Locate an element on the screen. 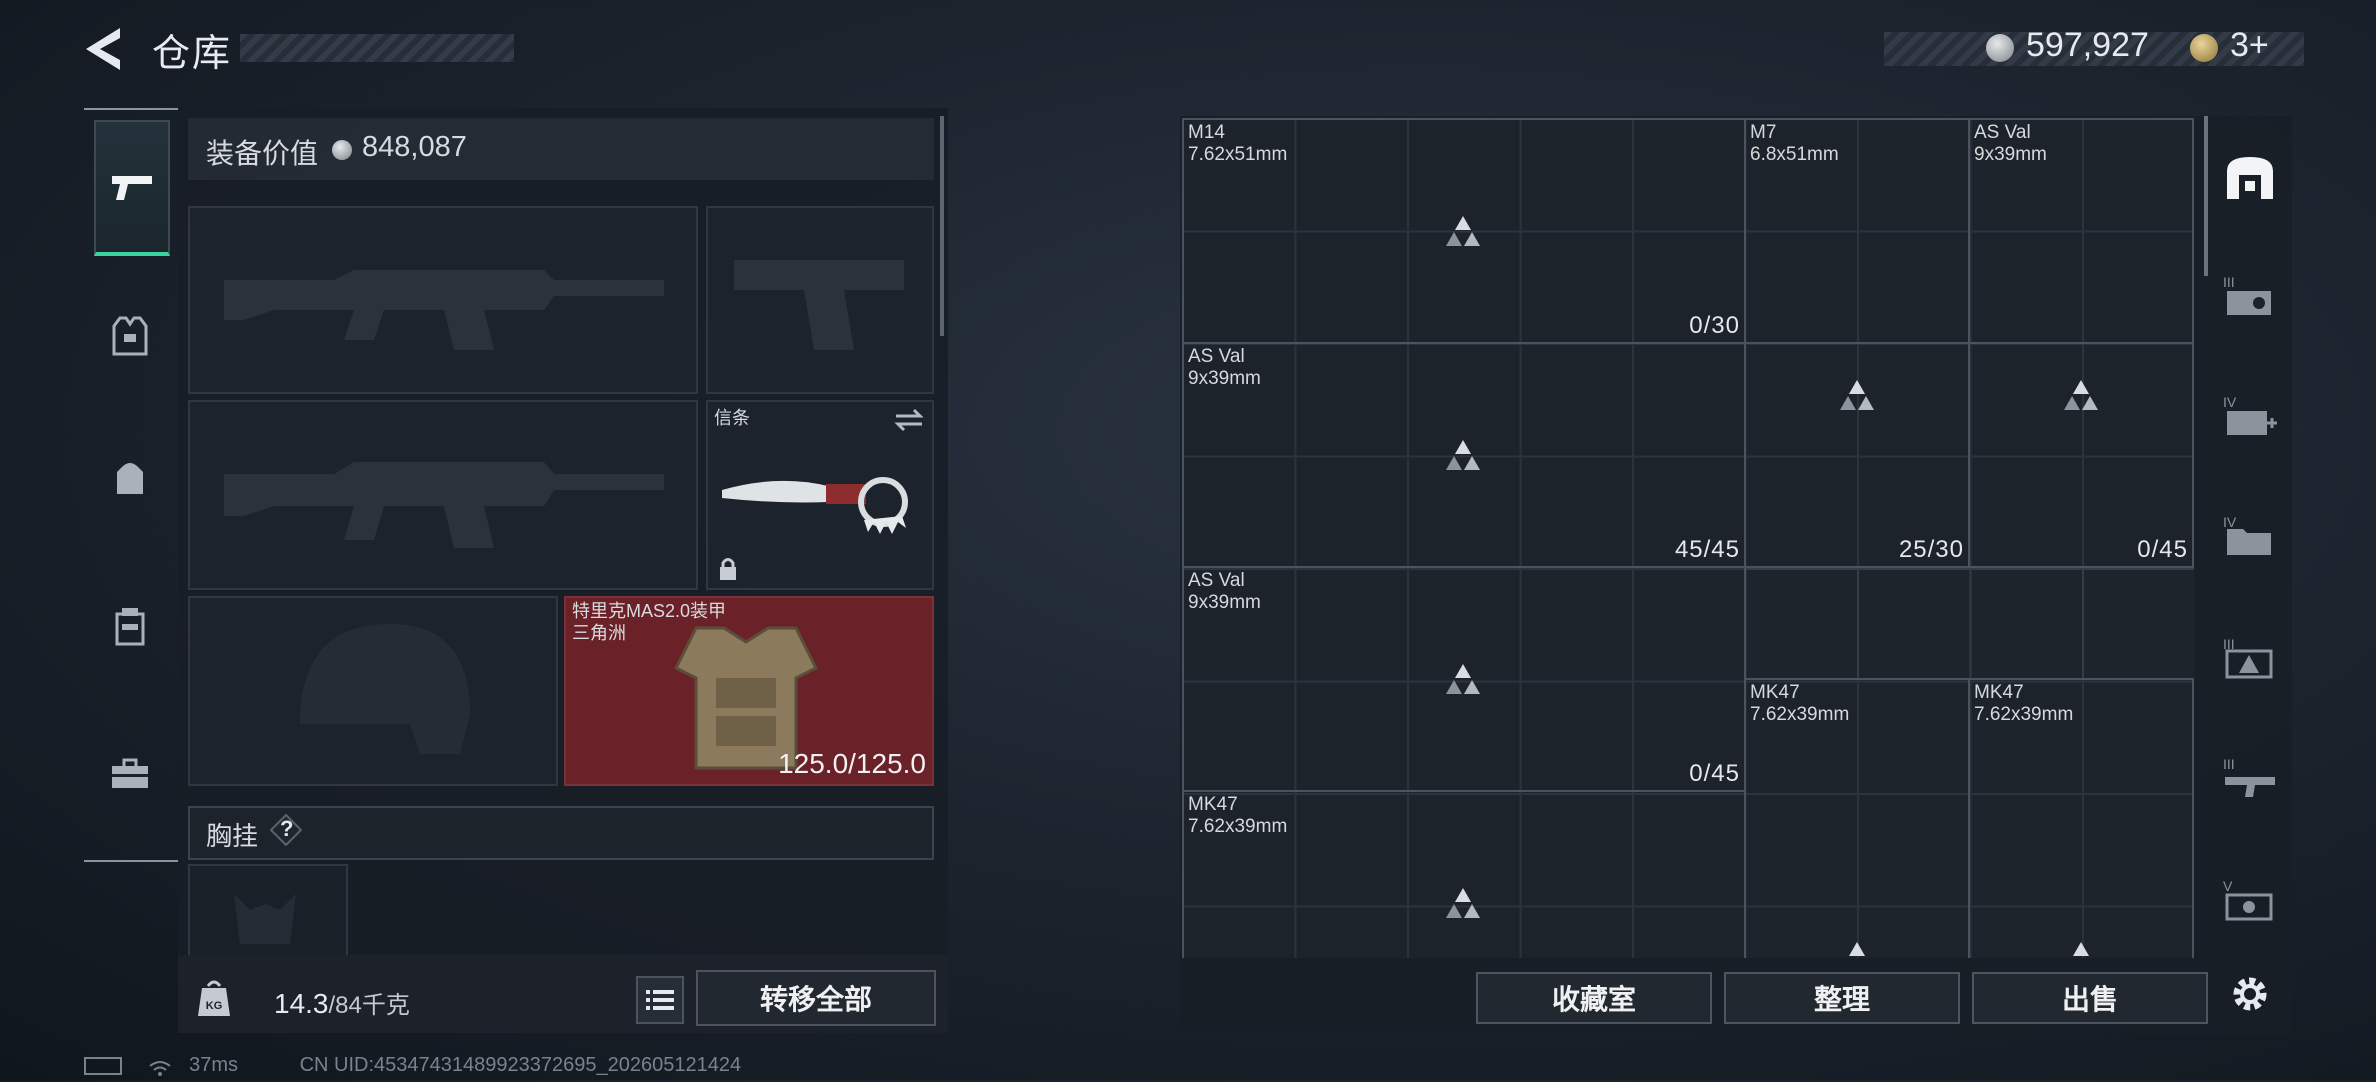 This screenshot has height=1082, width=2376. armor-vest-icon is located at coordinates (130, 336).